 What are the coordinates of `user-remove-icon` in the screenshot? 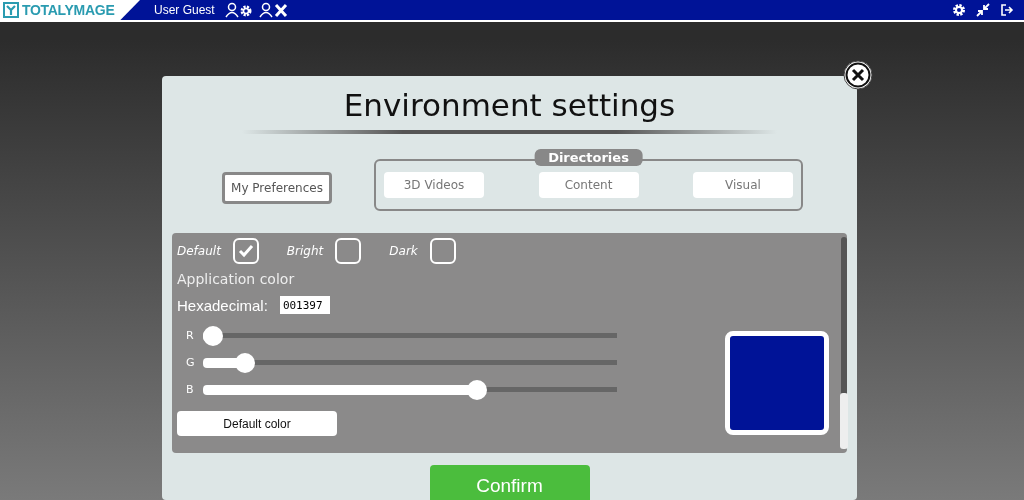 It's located at (273, 10).